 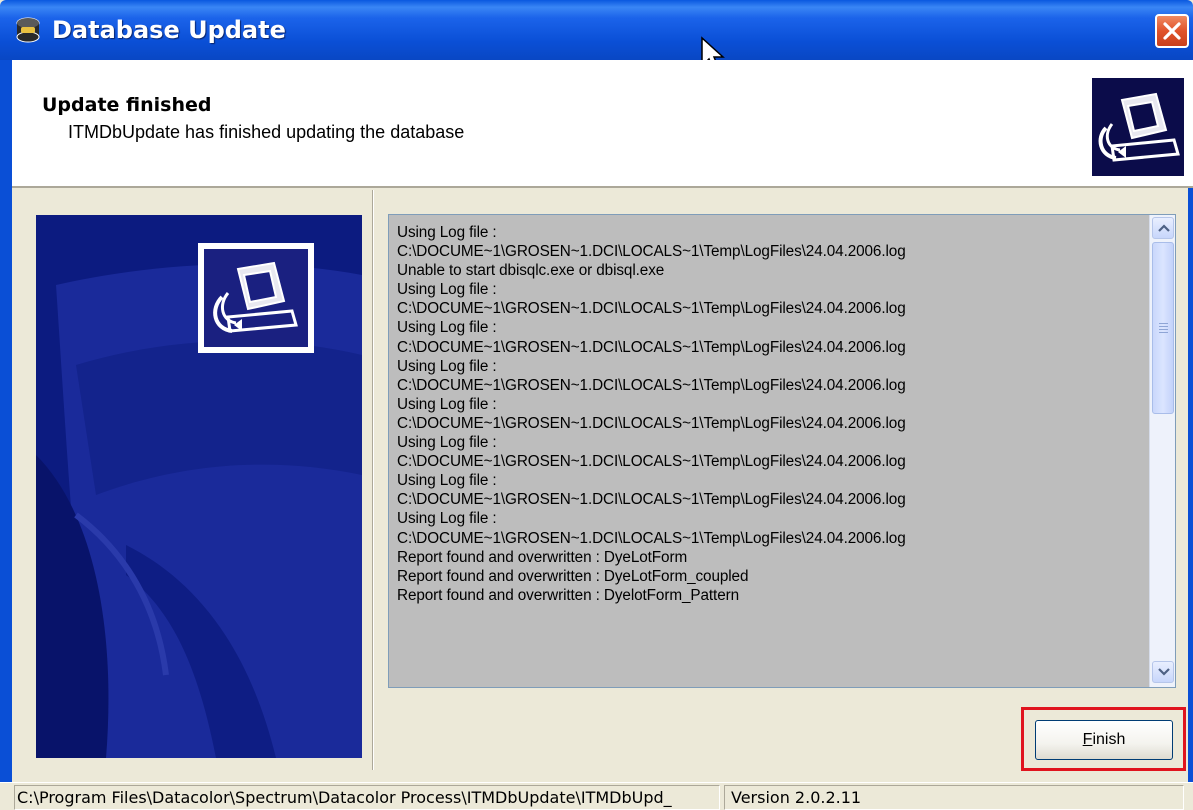 I want to click on scroll-up-button, so click(x=1163, y=228).